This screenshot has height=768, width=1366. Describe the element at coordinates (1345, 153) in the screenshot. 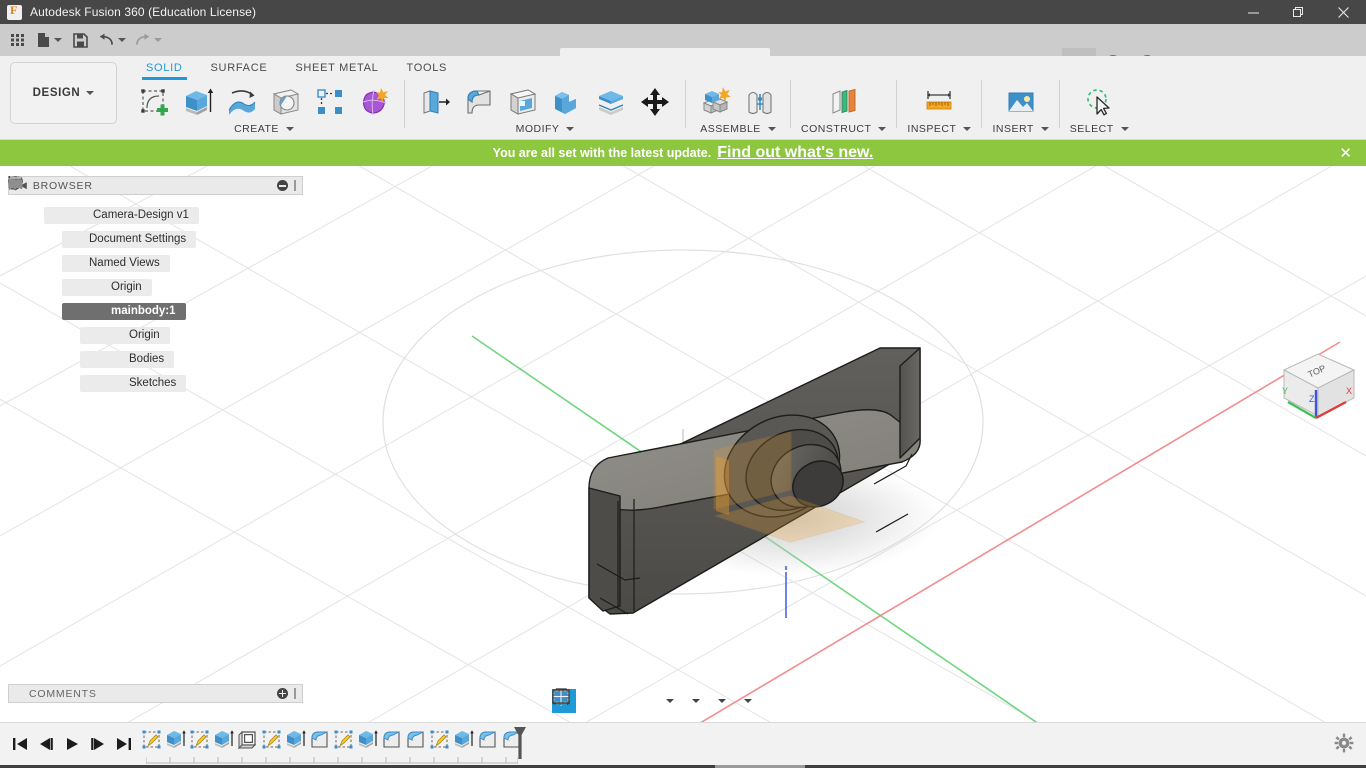

I see `banner-close-icon: ✕` at that location.